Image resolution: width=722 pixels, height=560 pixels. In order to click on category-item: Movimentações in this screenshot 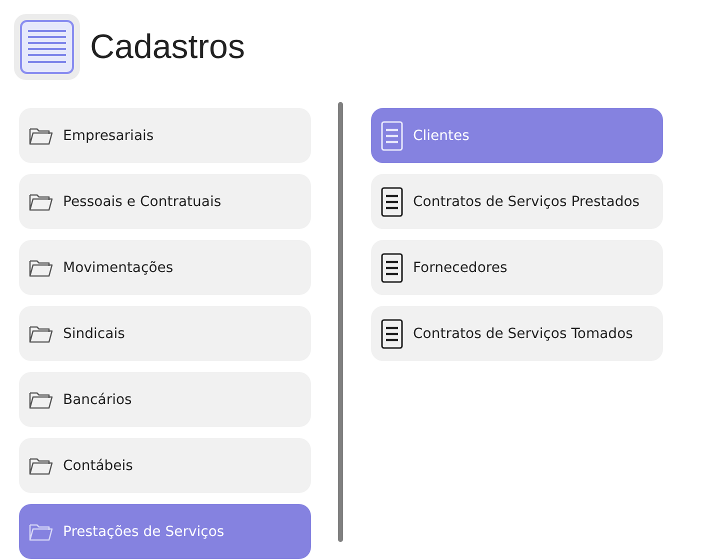, I will do `click(165, 267)`.